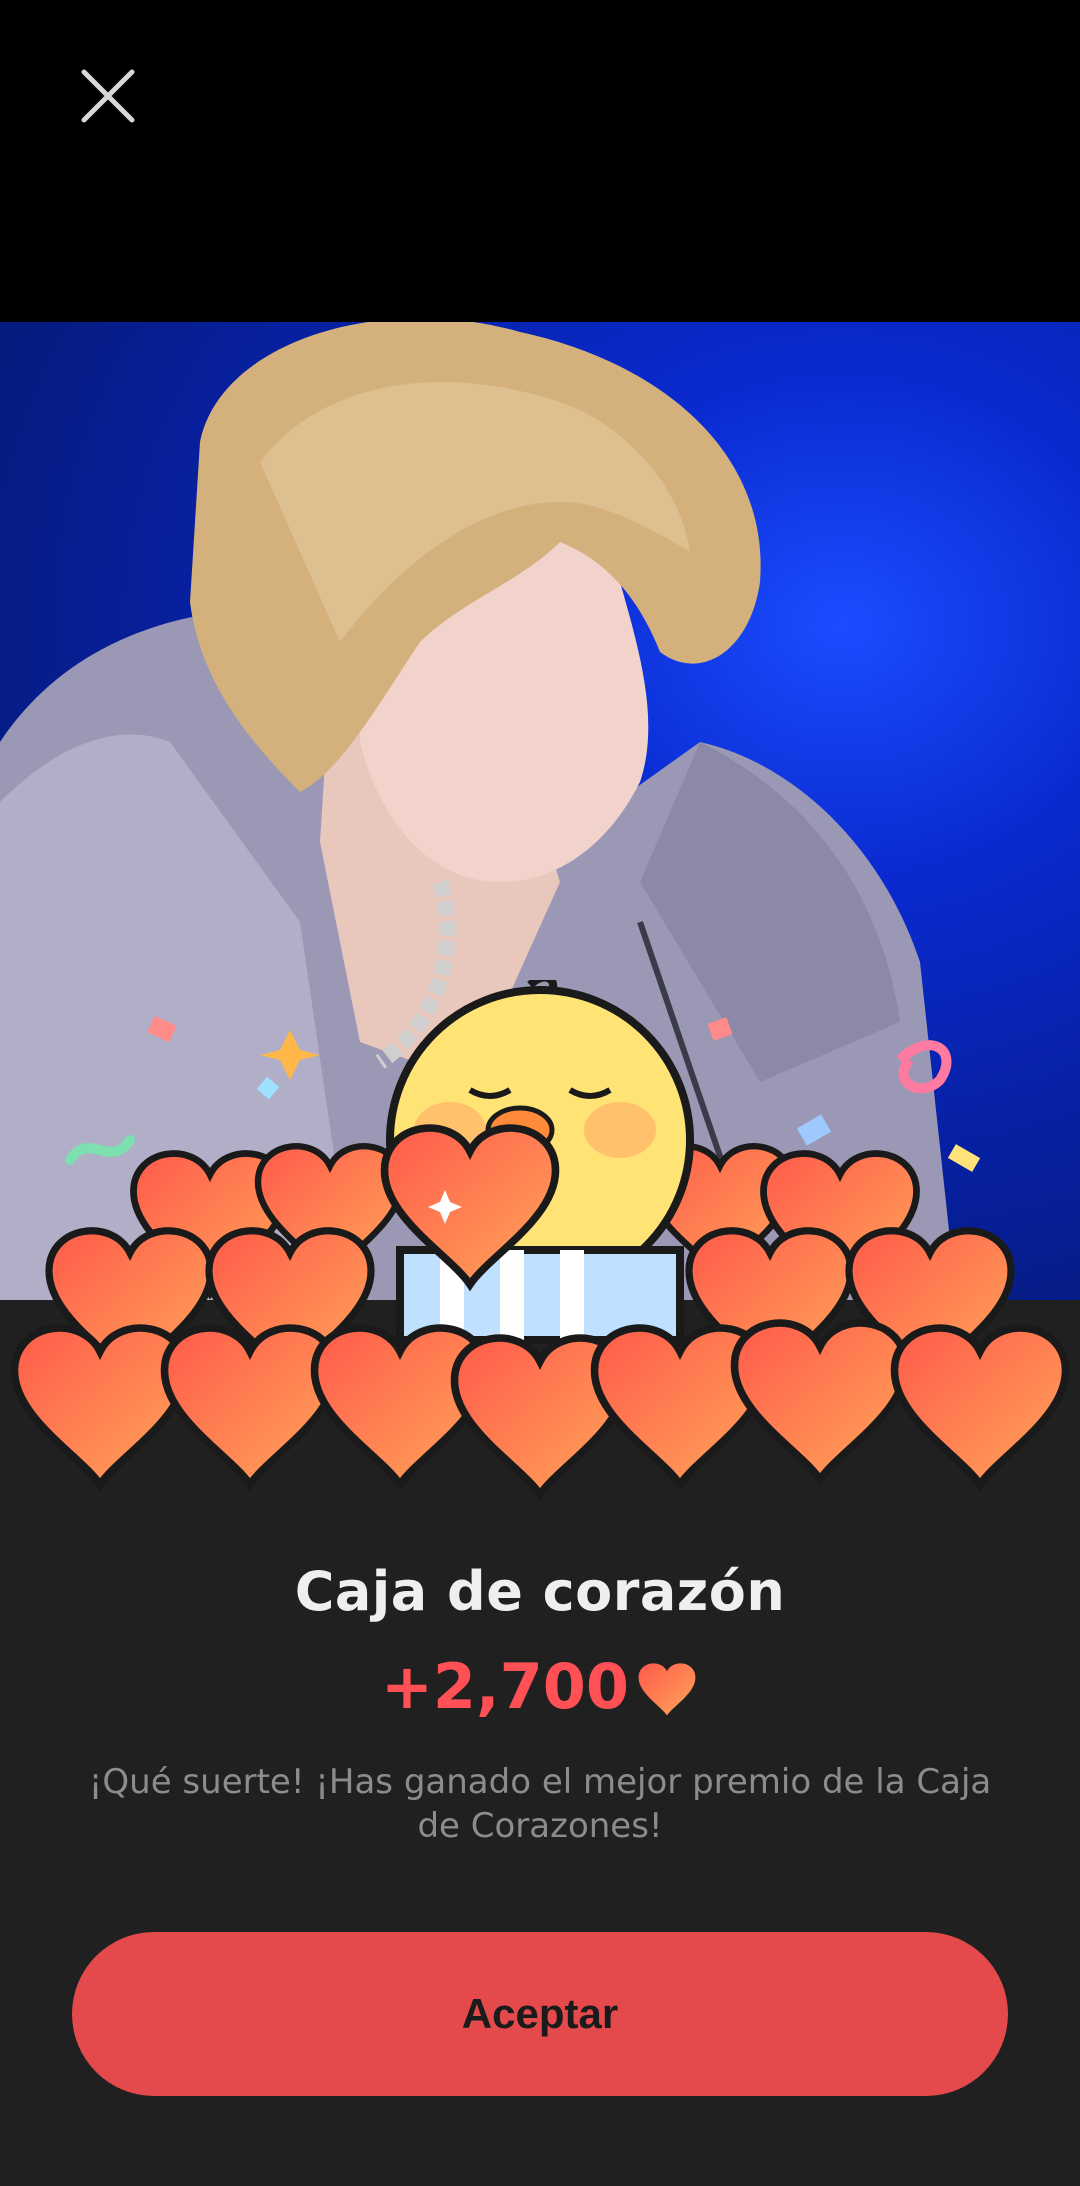  Describe the element at coordinates (505, 1686) in the screenshot. I see `reward-amount: +2,700` at that location.